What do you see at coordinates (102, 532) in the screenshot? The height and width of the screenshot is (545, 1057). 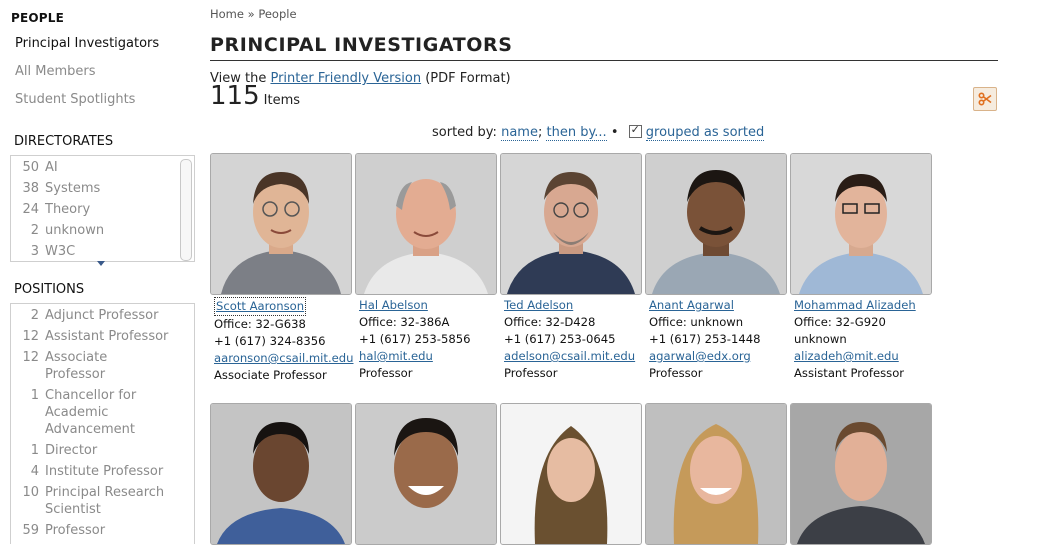 I see `facet-item-professor: 59 Professor` at bounding box center [102, 532].